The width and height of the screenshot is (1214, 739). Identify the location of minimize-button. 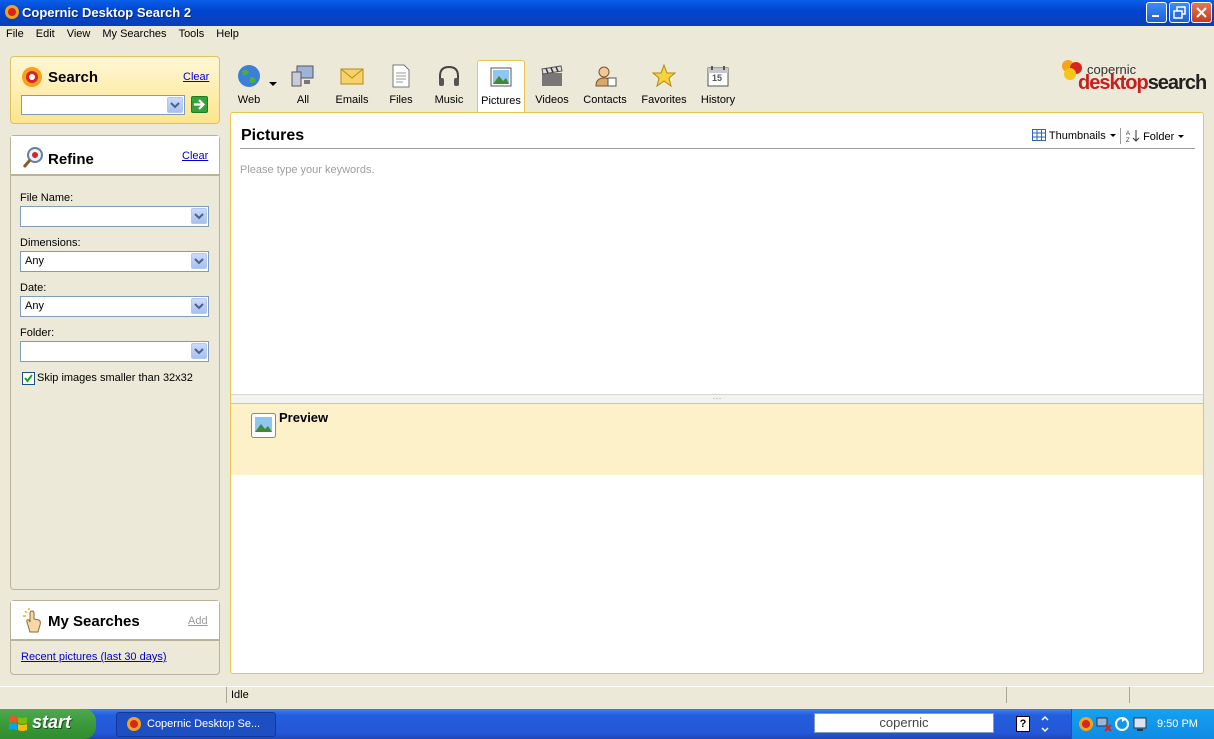
(1156, 12).